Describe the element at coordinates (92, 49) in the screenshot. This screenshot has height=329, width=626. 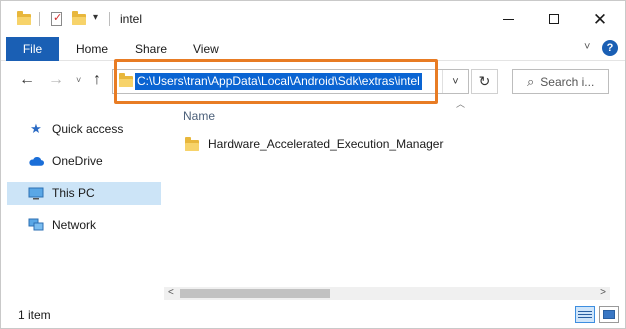
I see `tab-home: Home` at that location.